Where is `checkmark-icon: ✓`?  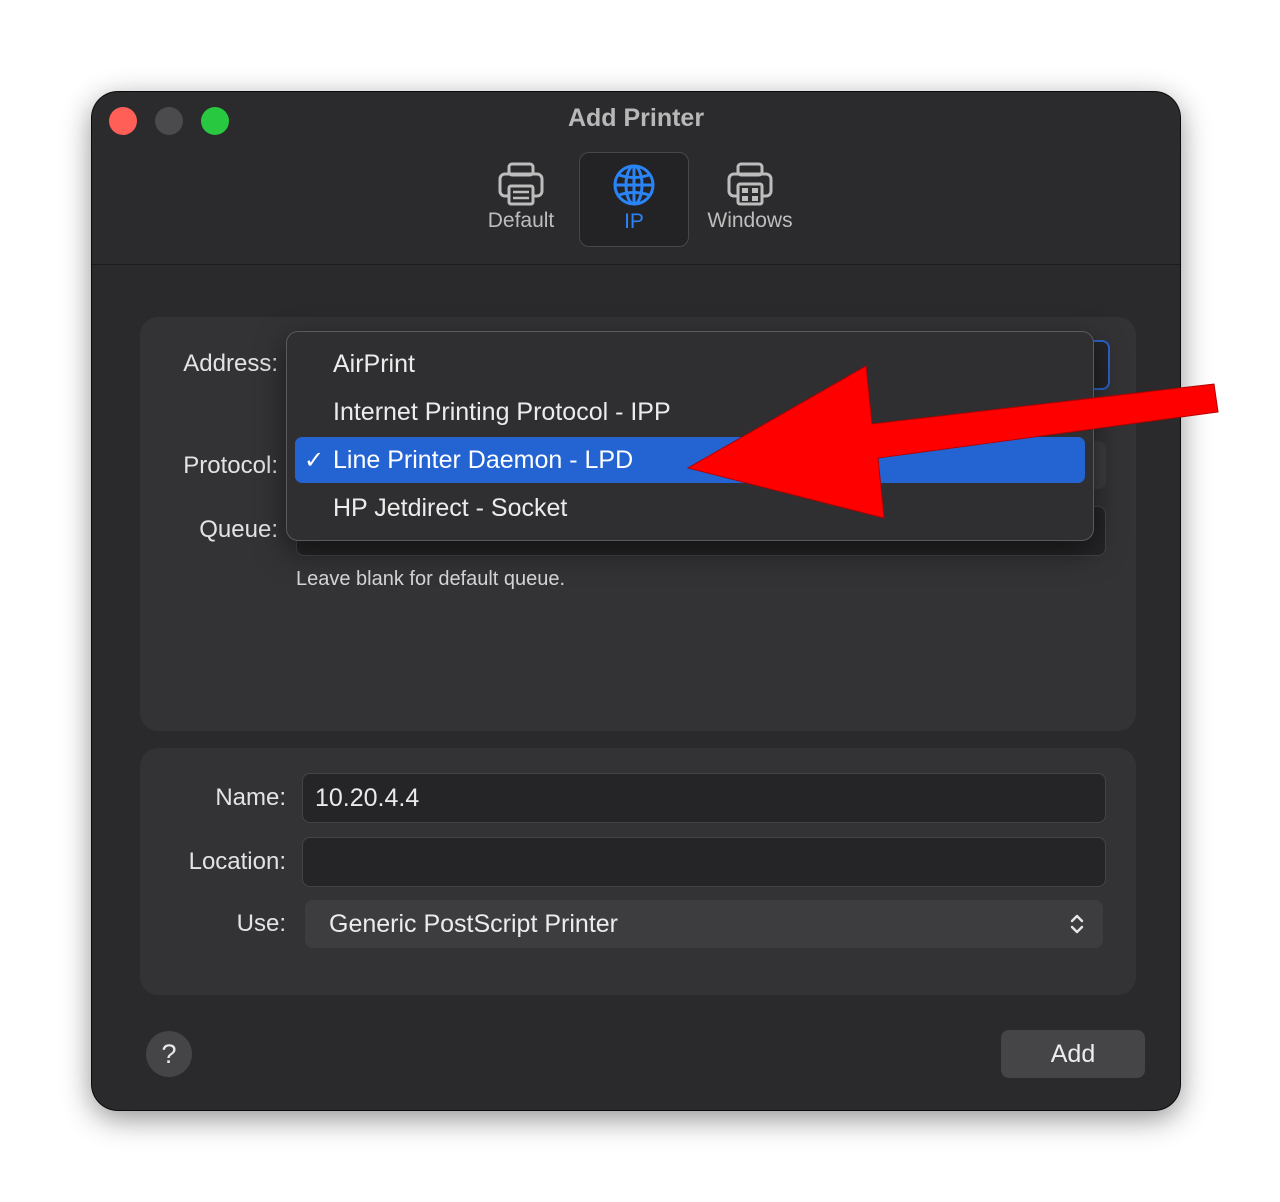 checkmark-icon: ✓ is located at coordinates (314, 460).